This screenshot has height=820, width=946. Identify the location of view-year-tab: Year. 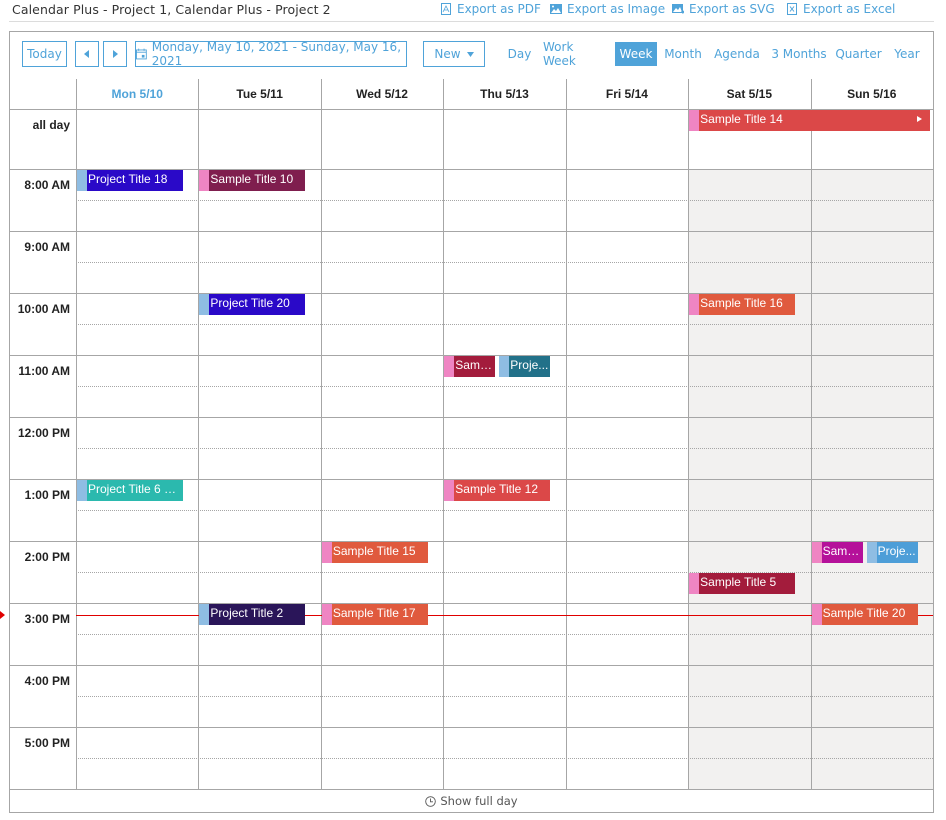
(907, 54).